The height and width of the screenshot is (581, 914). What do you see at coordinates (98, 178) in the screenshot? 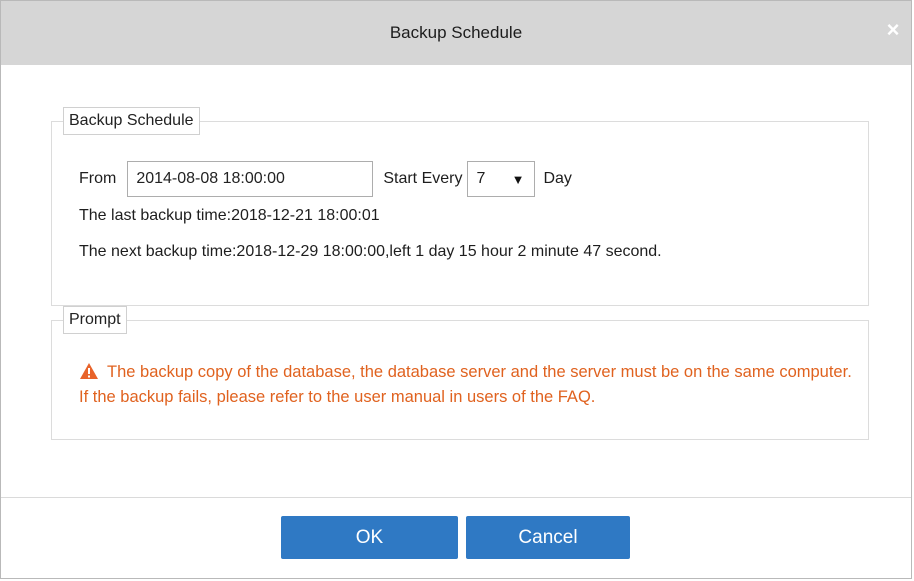
I see `from-label: From` at bounding box center [98, 178].